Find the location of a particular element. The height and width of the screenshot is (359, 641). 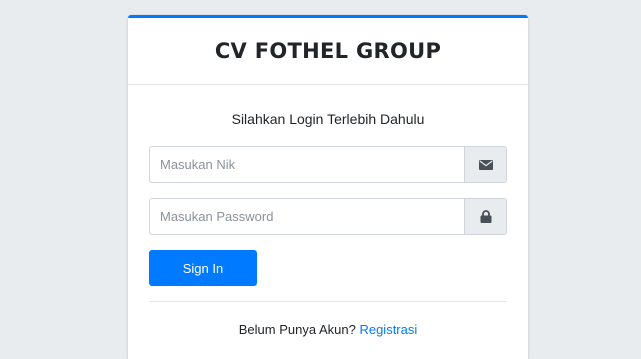

nik-addon is located at coordinates (485, 164).